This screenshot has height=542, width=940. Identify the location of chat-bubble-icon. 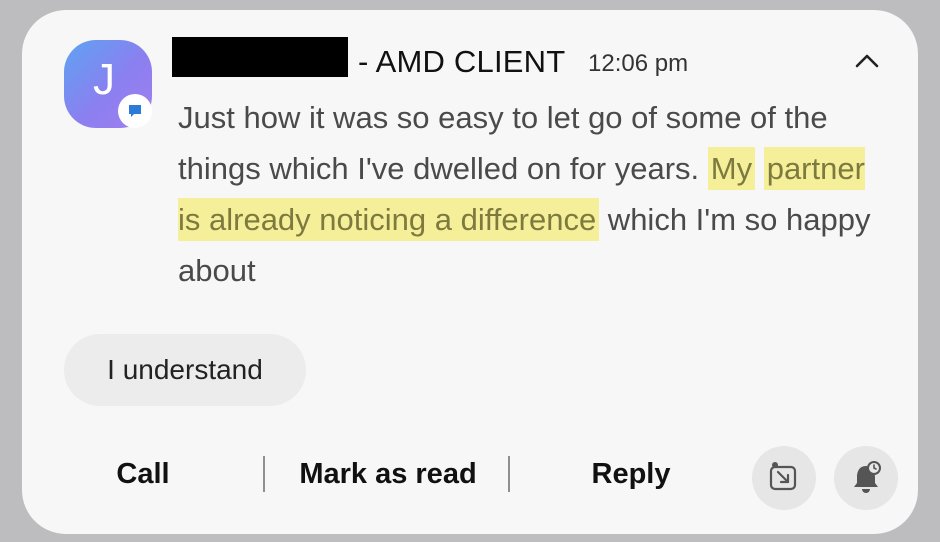
(135, 111).